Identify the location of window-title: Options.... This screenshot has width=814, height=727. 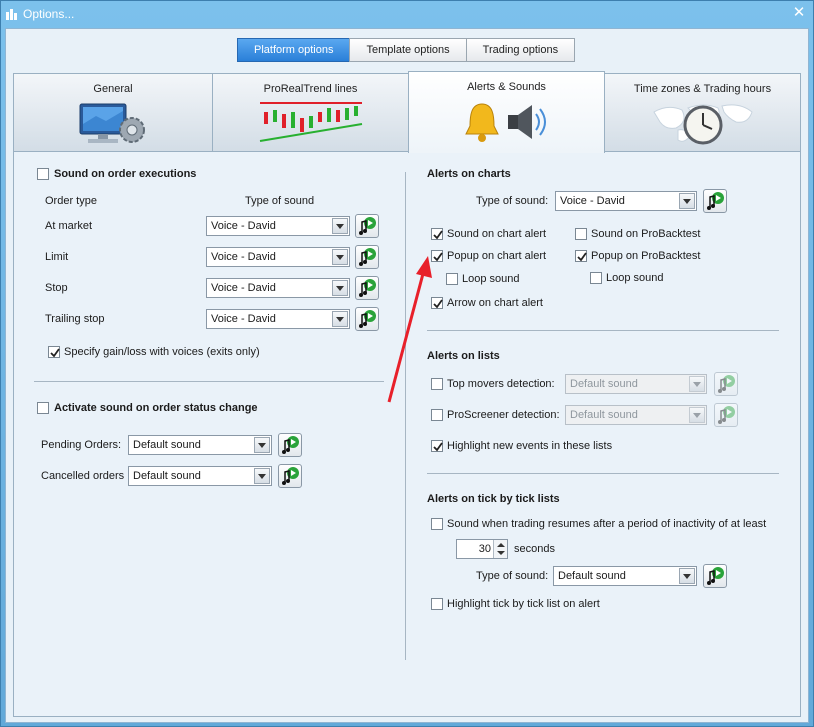
(49, 14).